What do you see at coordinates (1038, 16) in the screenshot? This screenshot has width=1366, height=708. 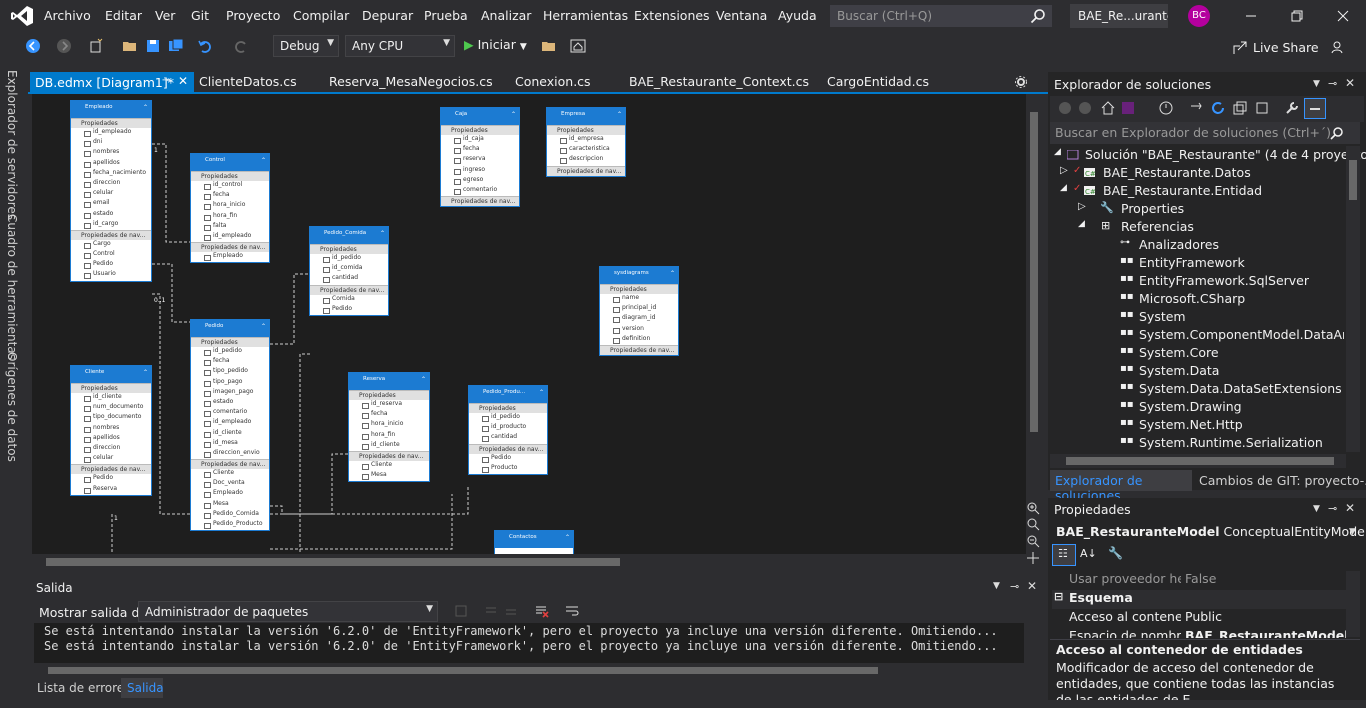 I see `search-icon` at bounding box center [1038, 16].